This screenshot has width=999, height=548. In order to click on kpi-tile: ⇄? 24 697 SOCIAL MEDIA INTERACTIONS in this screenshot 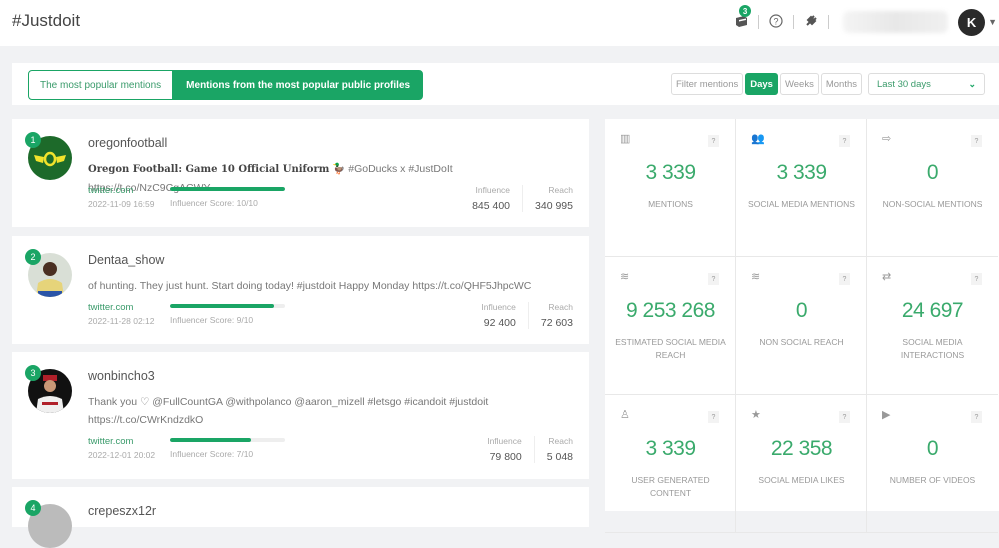, I will do `click(932, 326)`.